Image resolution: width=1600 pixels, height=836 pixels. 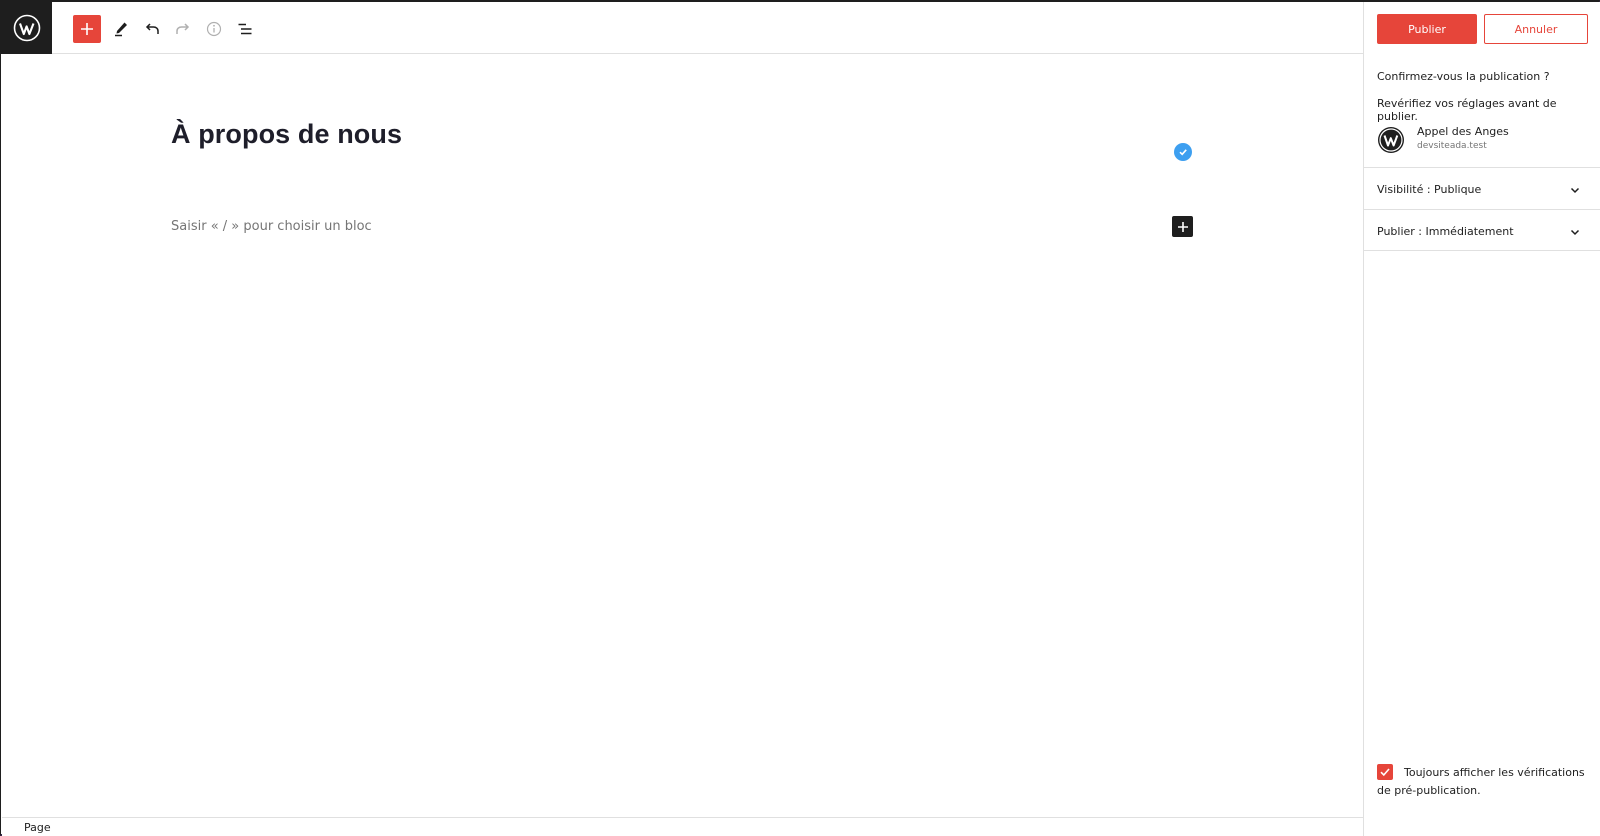 I want to click on redo-icon, so click(x=183, y=28).